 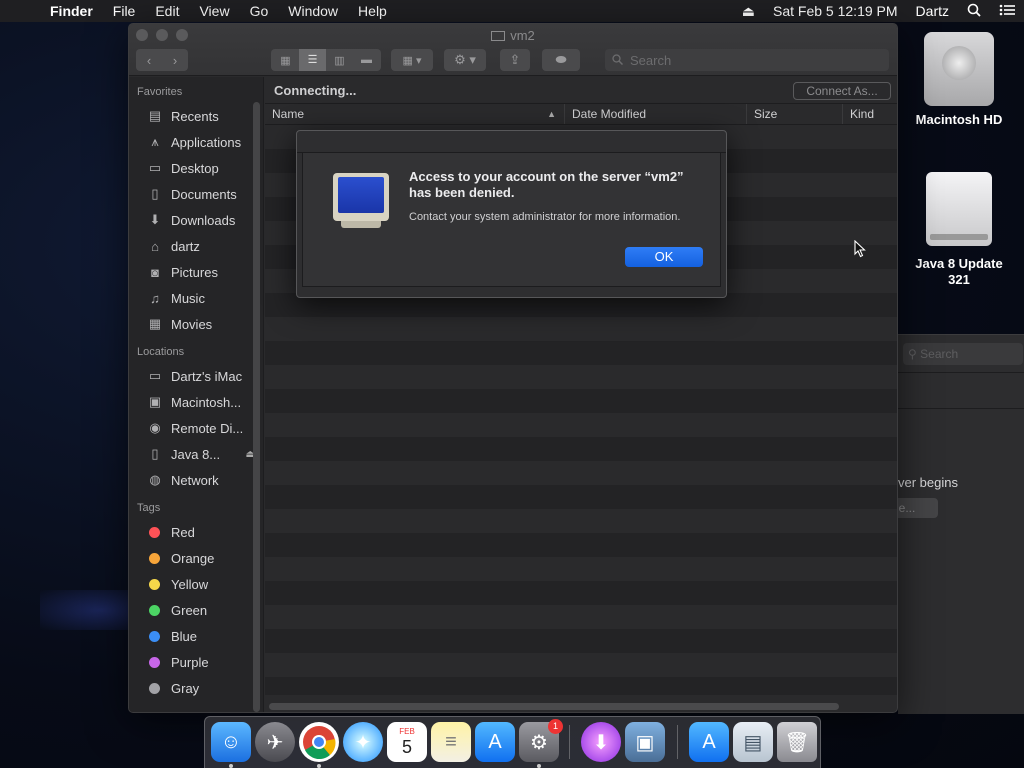 I want to click on sidebar-item-movies: ▦ Movies, so click(x=196, y=324).